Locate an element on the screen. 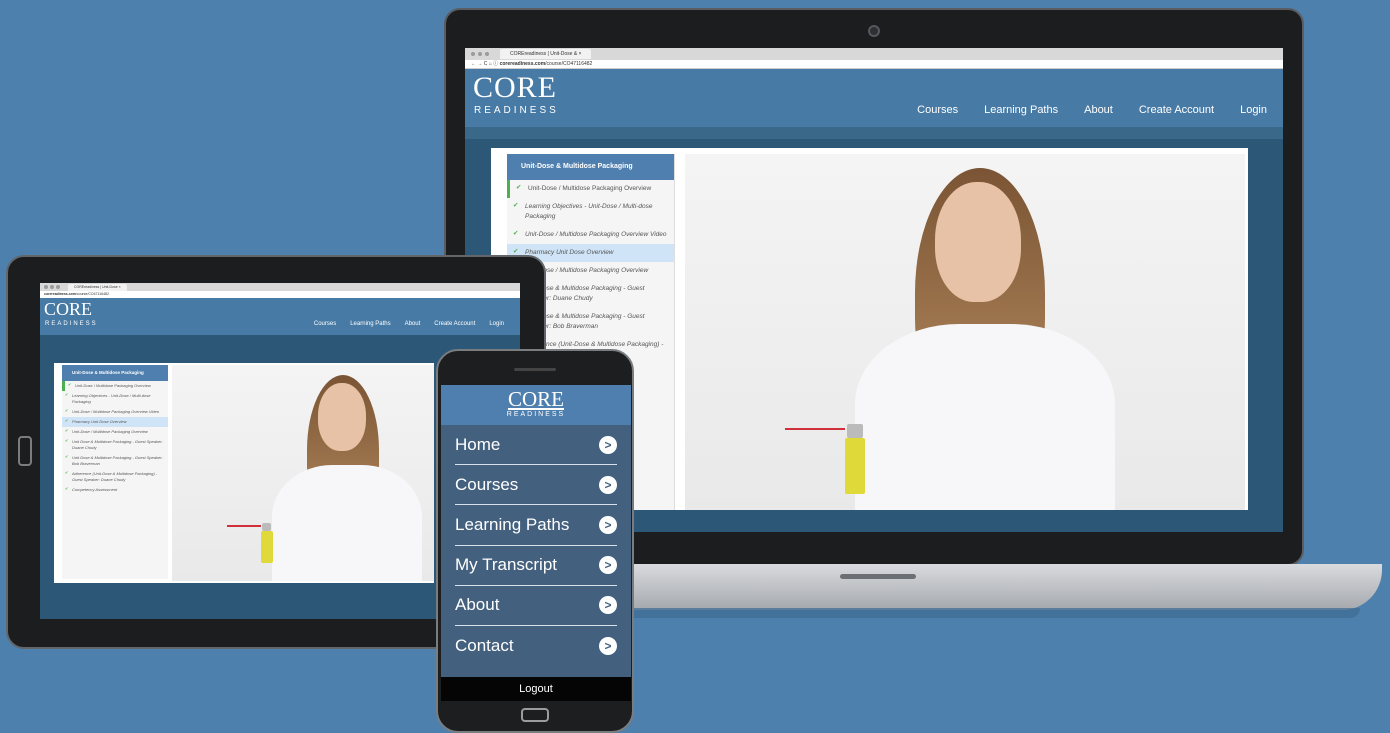 This screenshot has height=733, width=1390. menu-item-home: Home > is located at coordinates (536, 445).